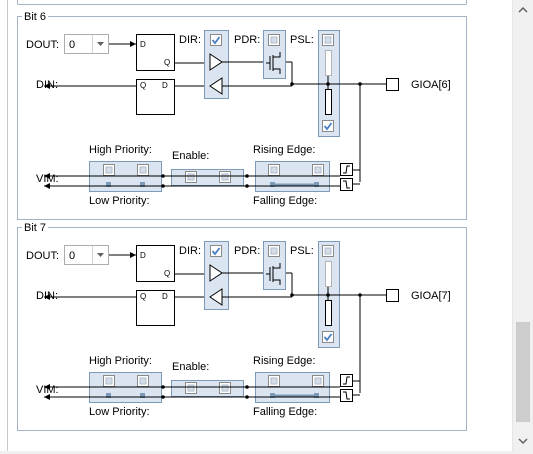 This screenshot has height=454, width=533. What do you see at coordinates (523, 372) in the screenshot?
I see `scrollbar-thumb` at bounding box center [523, 372].